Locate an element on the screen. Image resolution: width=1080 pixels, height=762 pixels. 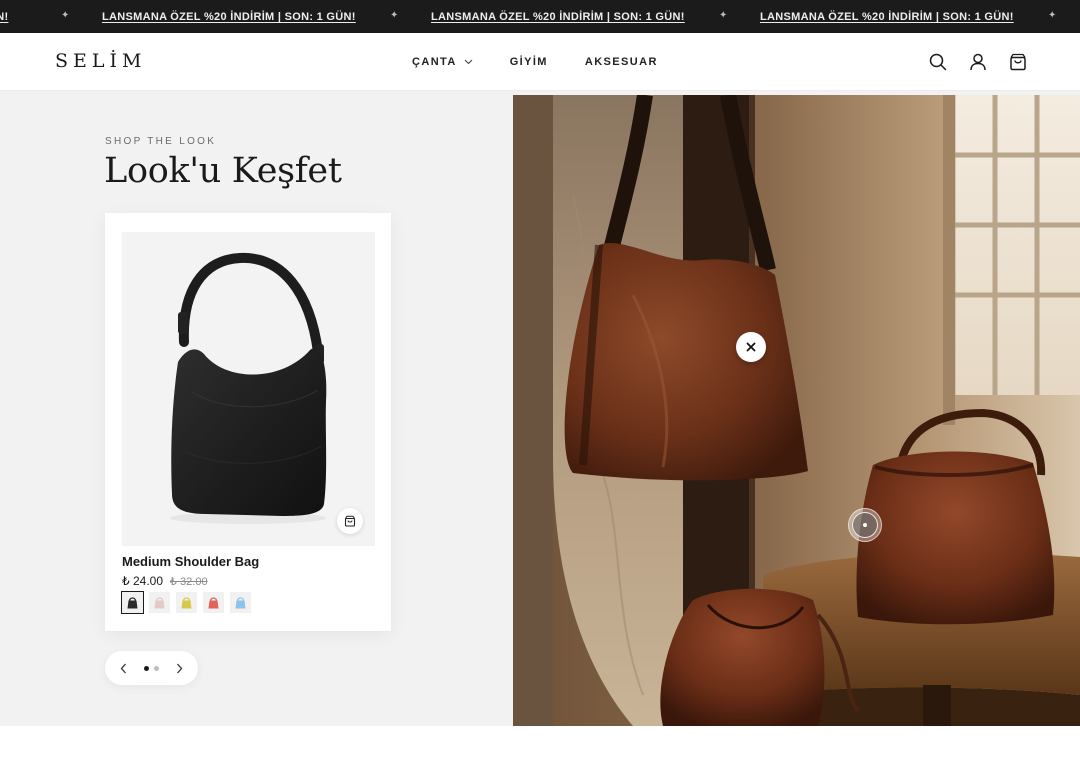
nav-item-aksesuar: AKSESUAR is located at coordinates (621, 62).